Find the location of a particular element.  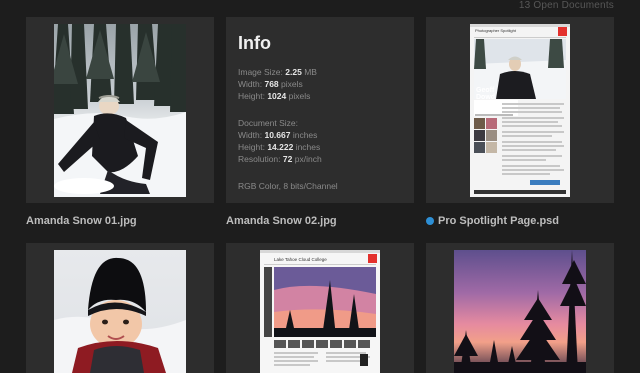

college-heading: Lake Tahoe Cloud College is located at coordinates (300, 259).